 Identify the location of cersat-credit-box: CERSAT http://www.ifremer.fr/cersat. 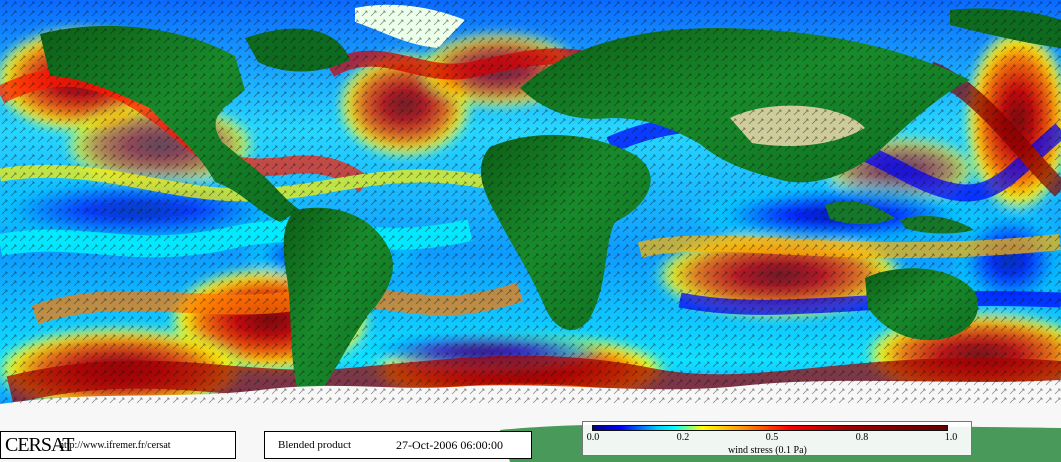
(118, 445).